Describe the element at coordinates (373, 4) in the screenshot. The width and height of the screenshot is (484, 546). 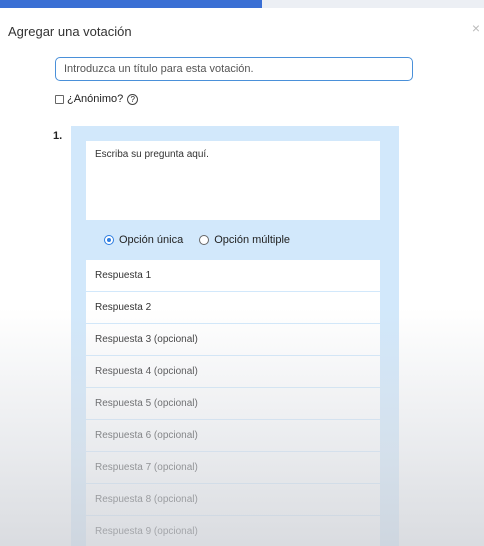
I see `background-panel` at that location.